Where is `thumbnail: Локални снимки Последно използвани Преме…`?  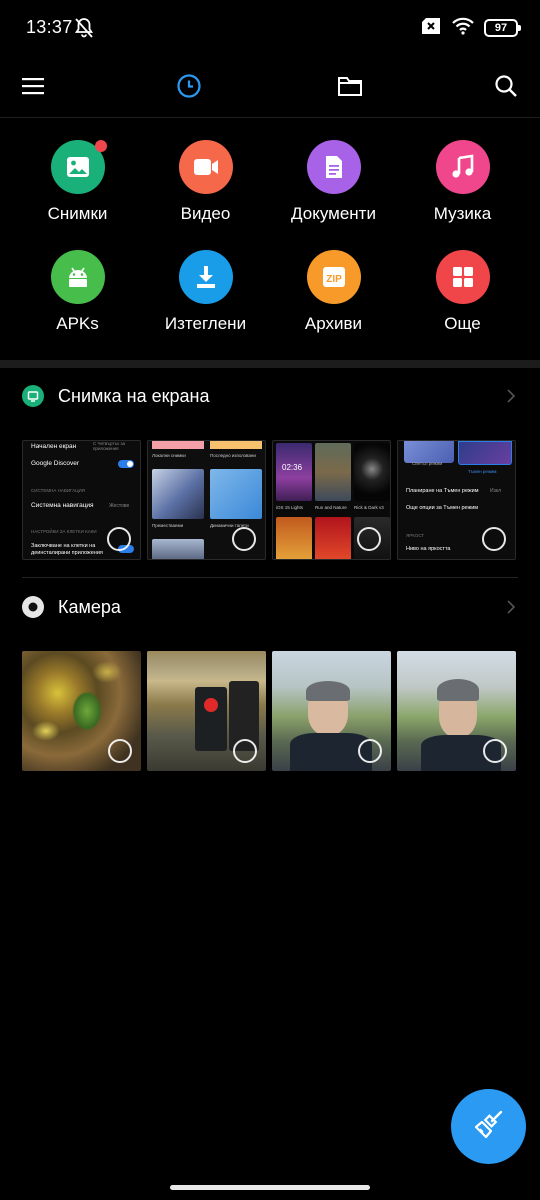
thumbnail: Локални снимки Последно използвани Преме… is located at coordinates (206, 500).